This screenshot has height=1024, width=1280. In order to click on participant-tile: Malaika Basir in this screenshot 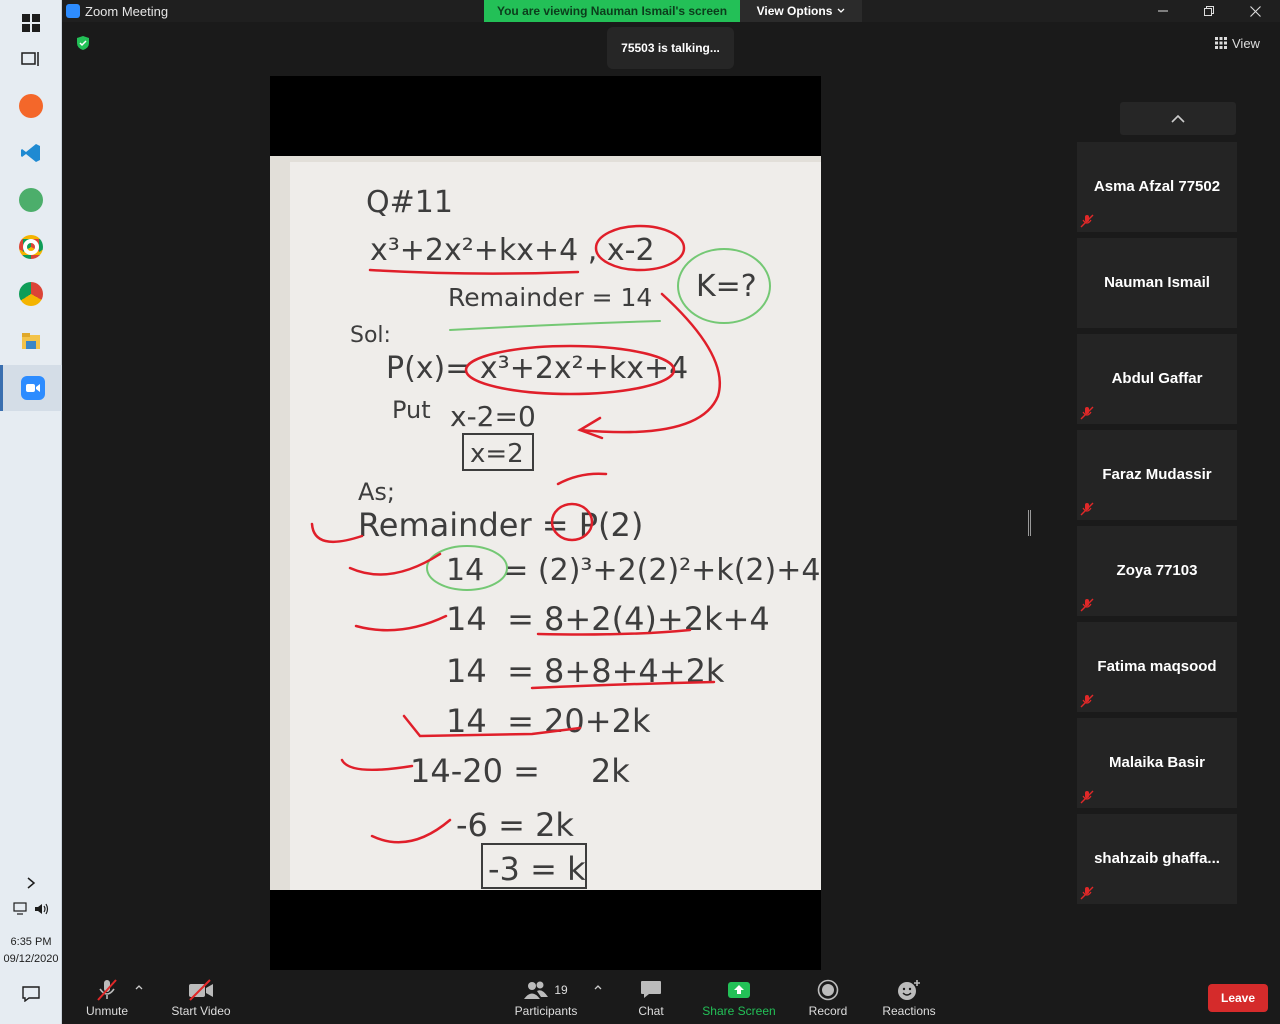, I will do `click(1157, 763)`.